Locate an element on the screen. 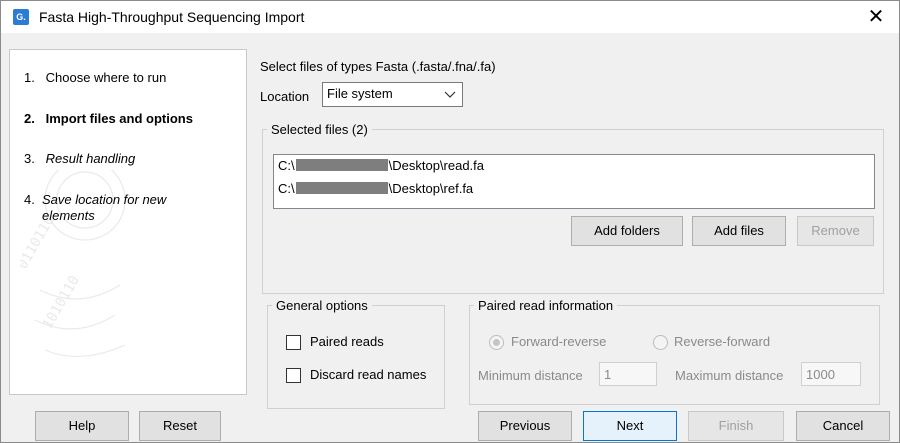 This screenshot has width=900, height=443. close-button: ✕ is located at coordinates (876, 17).